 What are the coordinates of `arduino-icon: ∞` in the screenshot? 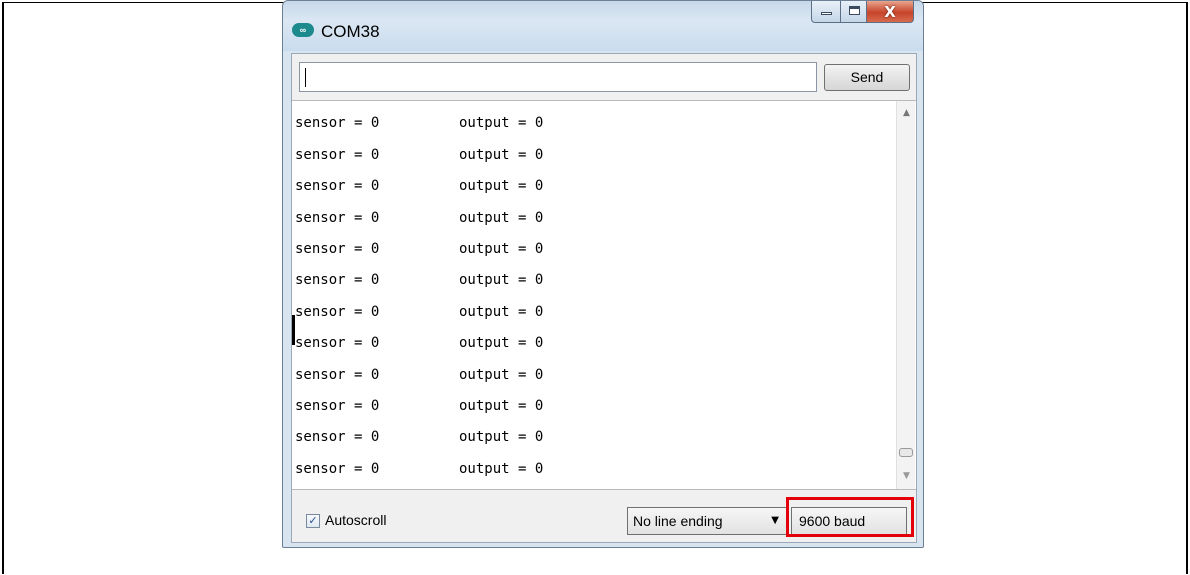 It's located at (303, 30).